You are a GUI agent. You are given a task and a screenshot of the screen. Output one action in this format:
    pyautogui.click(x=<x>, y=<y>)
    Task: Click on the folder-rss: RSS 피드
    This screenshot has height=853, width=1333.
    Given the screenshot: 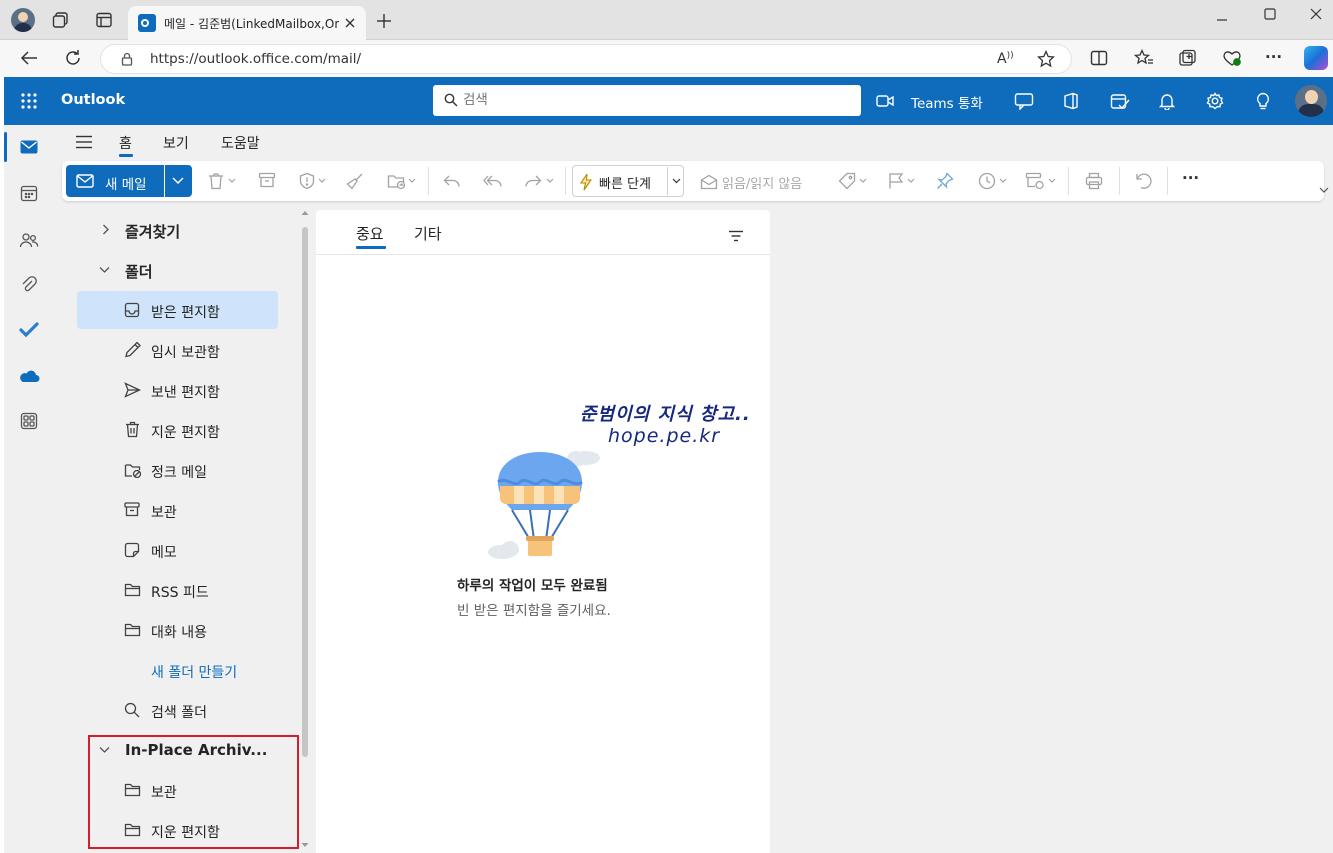 What is the action you would take?
    pyautogui.click(x=177, y=590)
    